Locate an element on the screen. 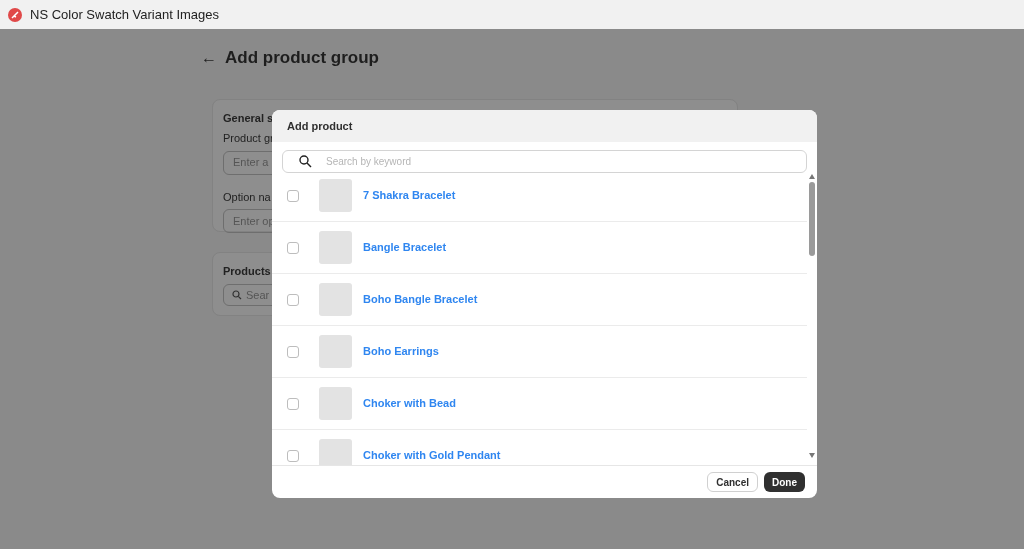 This screenshot has width=1024, height=549. search-field: Search by keyword is located at coordinates (544, 161).